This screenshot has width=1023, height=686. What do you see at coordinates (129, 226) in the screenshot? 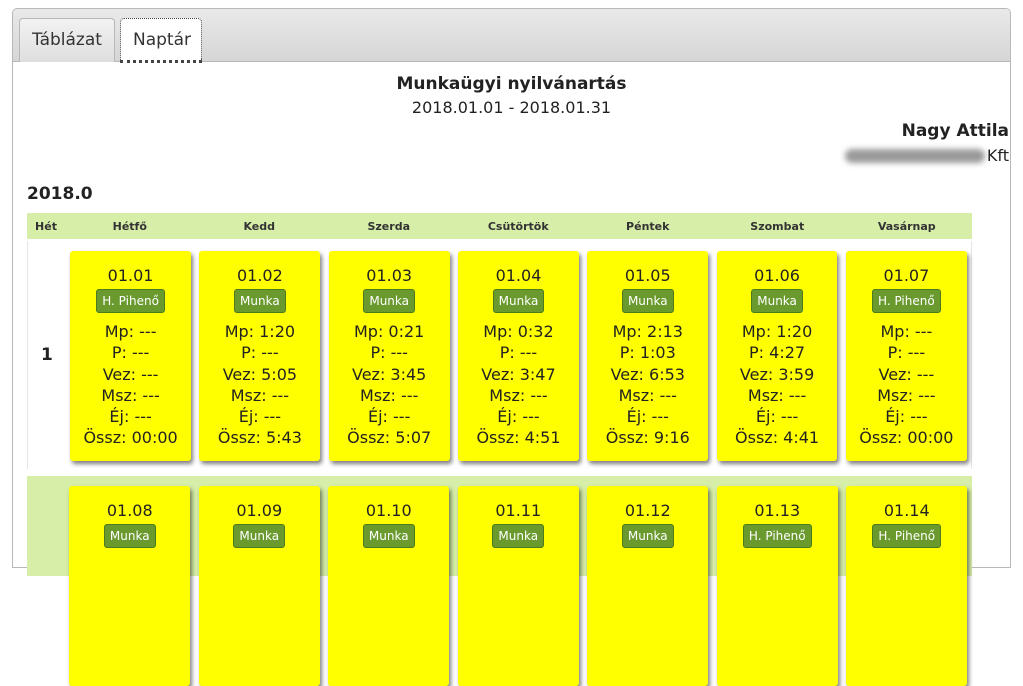
I see `header-day: Hétfő` at bounding box center [129, 226].